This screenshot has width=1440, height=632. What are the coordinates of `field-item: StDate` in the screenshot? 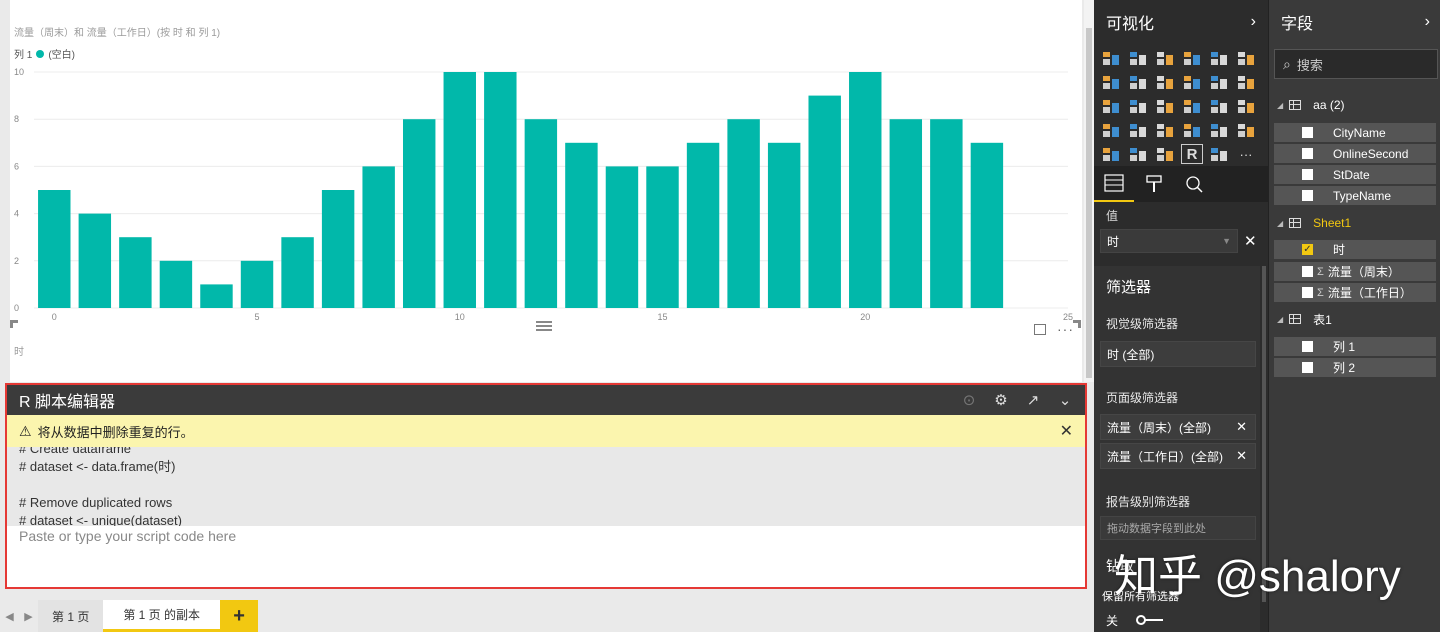 It's located at (1355, 174).